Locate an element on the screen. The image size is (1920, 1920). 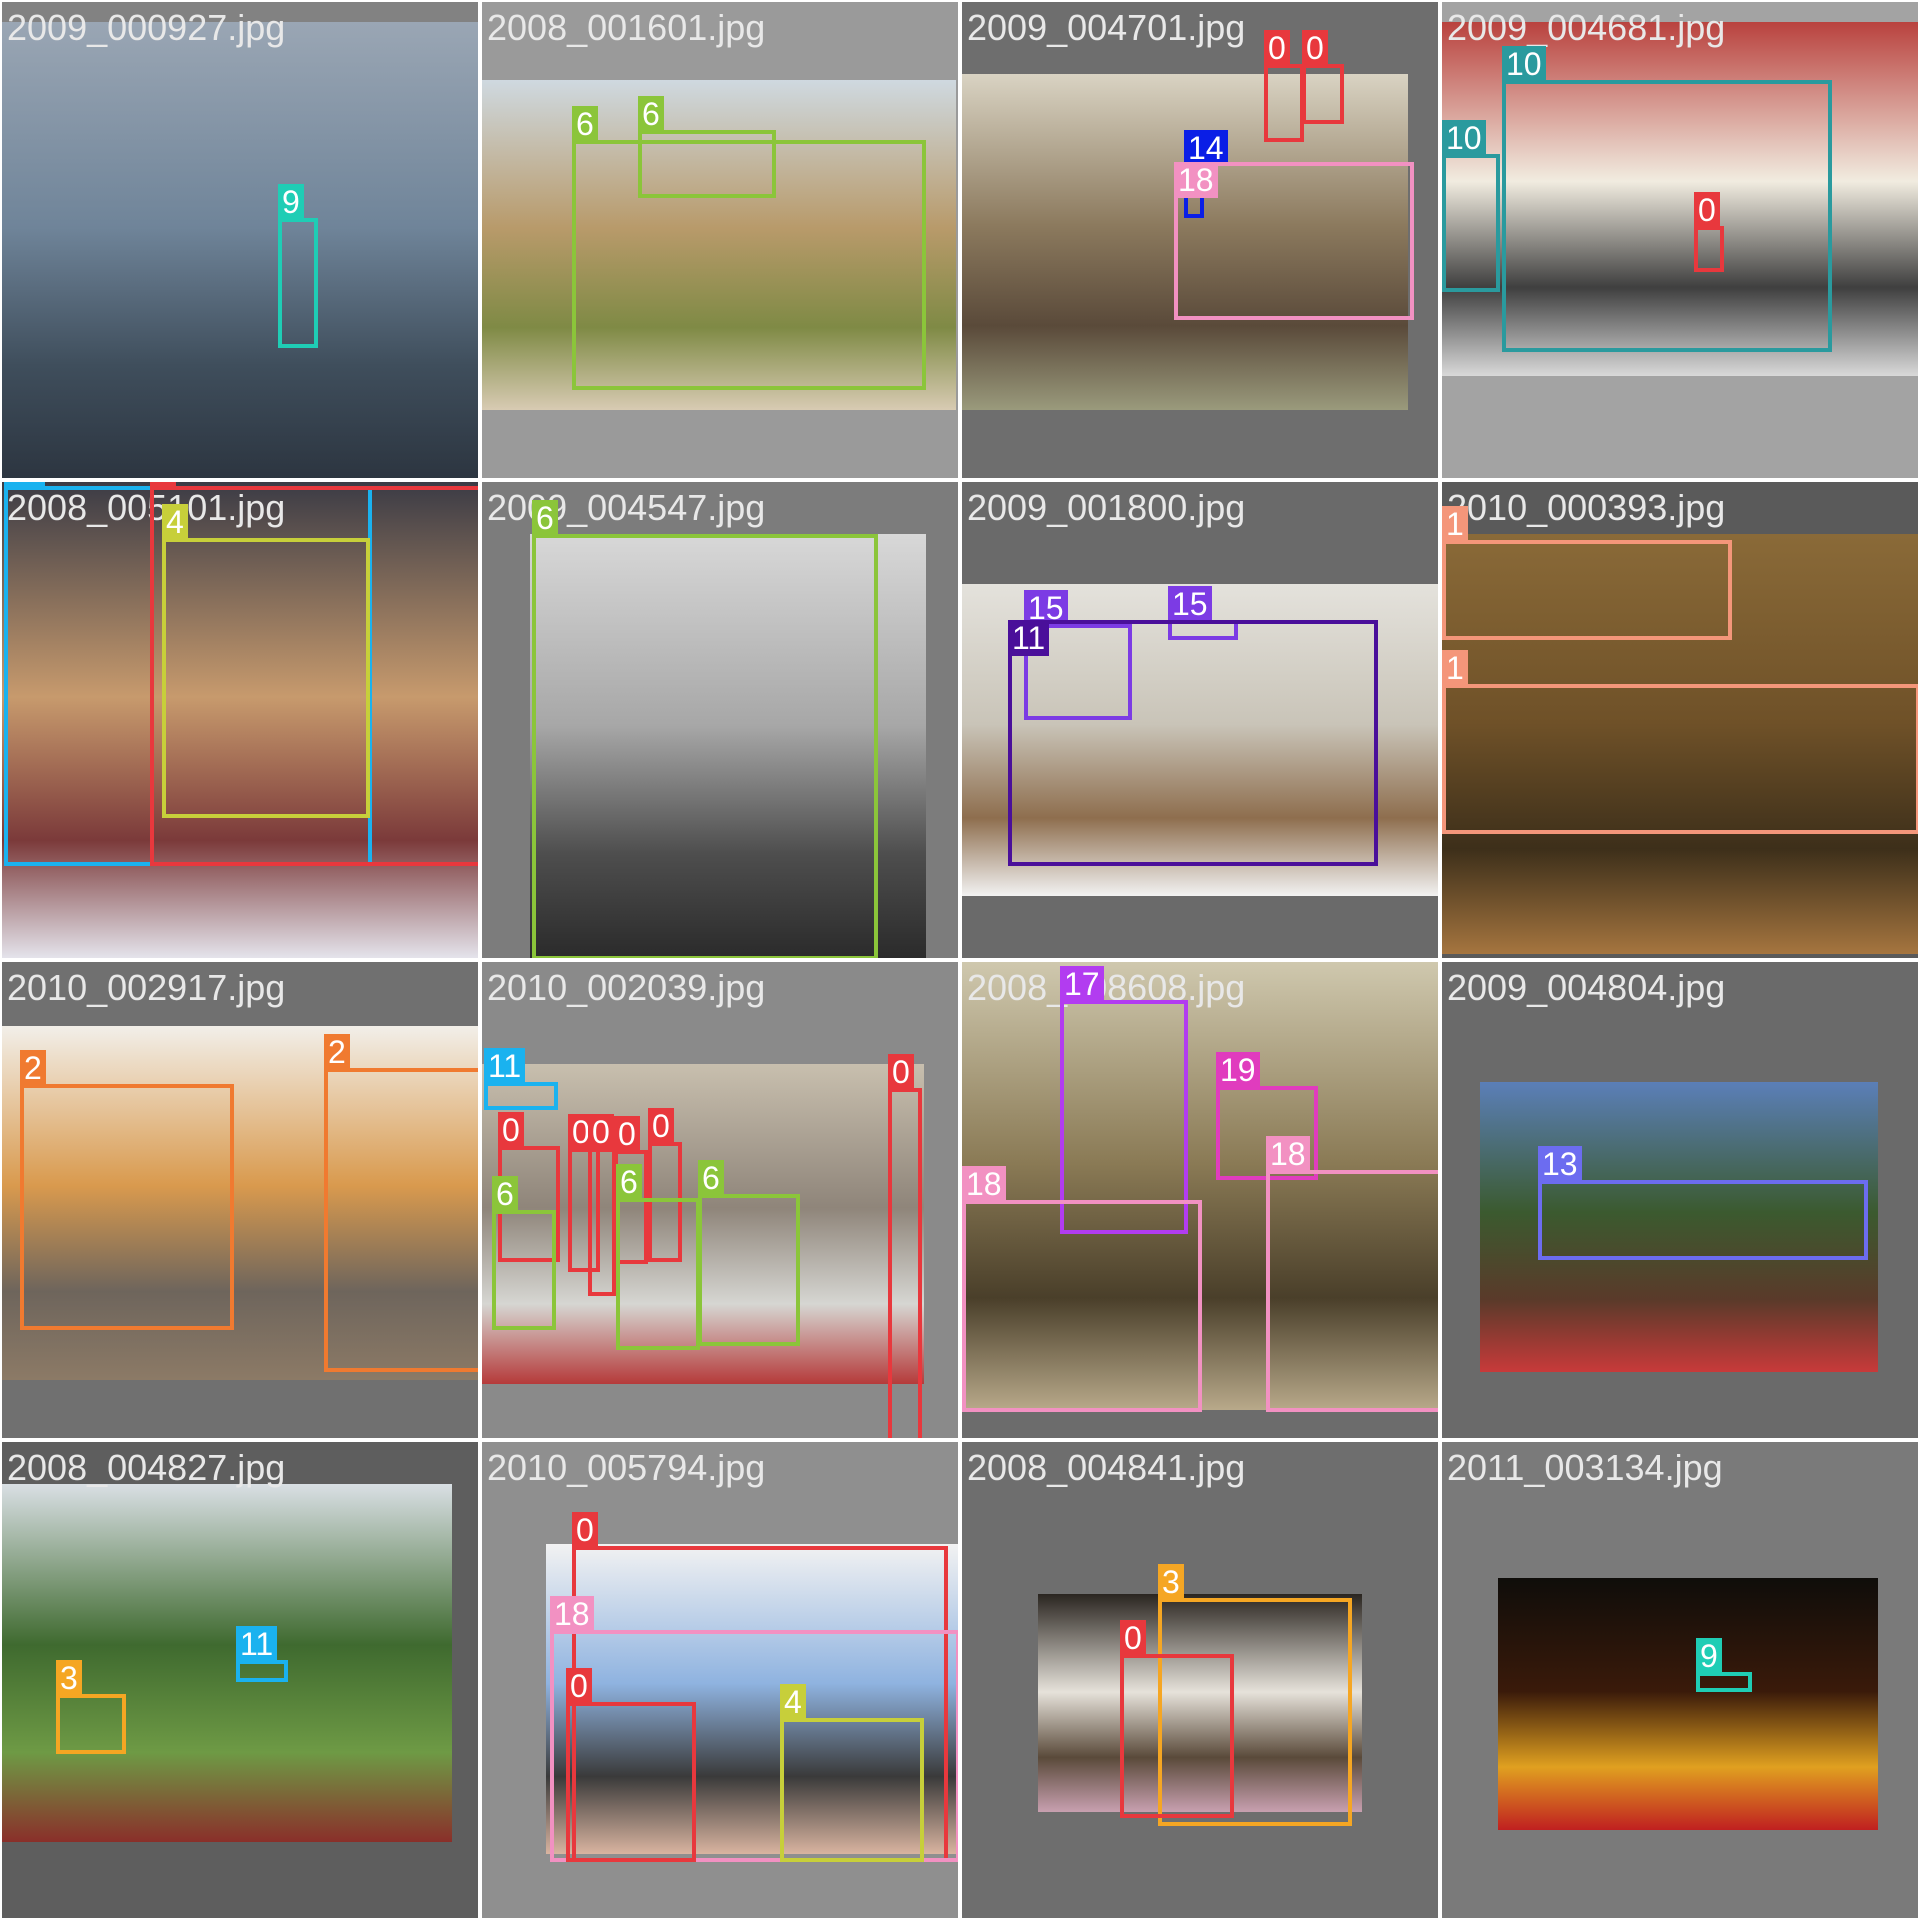
image-tile: 2010_000393.jpg 1 1 is located at coordinates (1680, 720).